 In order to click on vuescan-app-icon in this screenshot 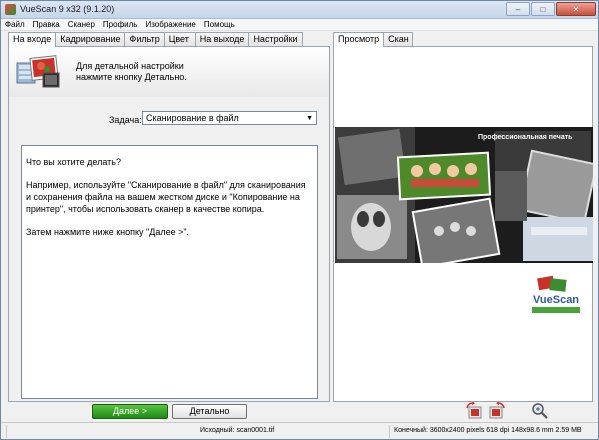, I will do `click(10, 9)`.